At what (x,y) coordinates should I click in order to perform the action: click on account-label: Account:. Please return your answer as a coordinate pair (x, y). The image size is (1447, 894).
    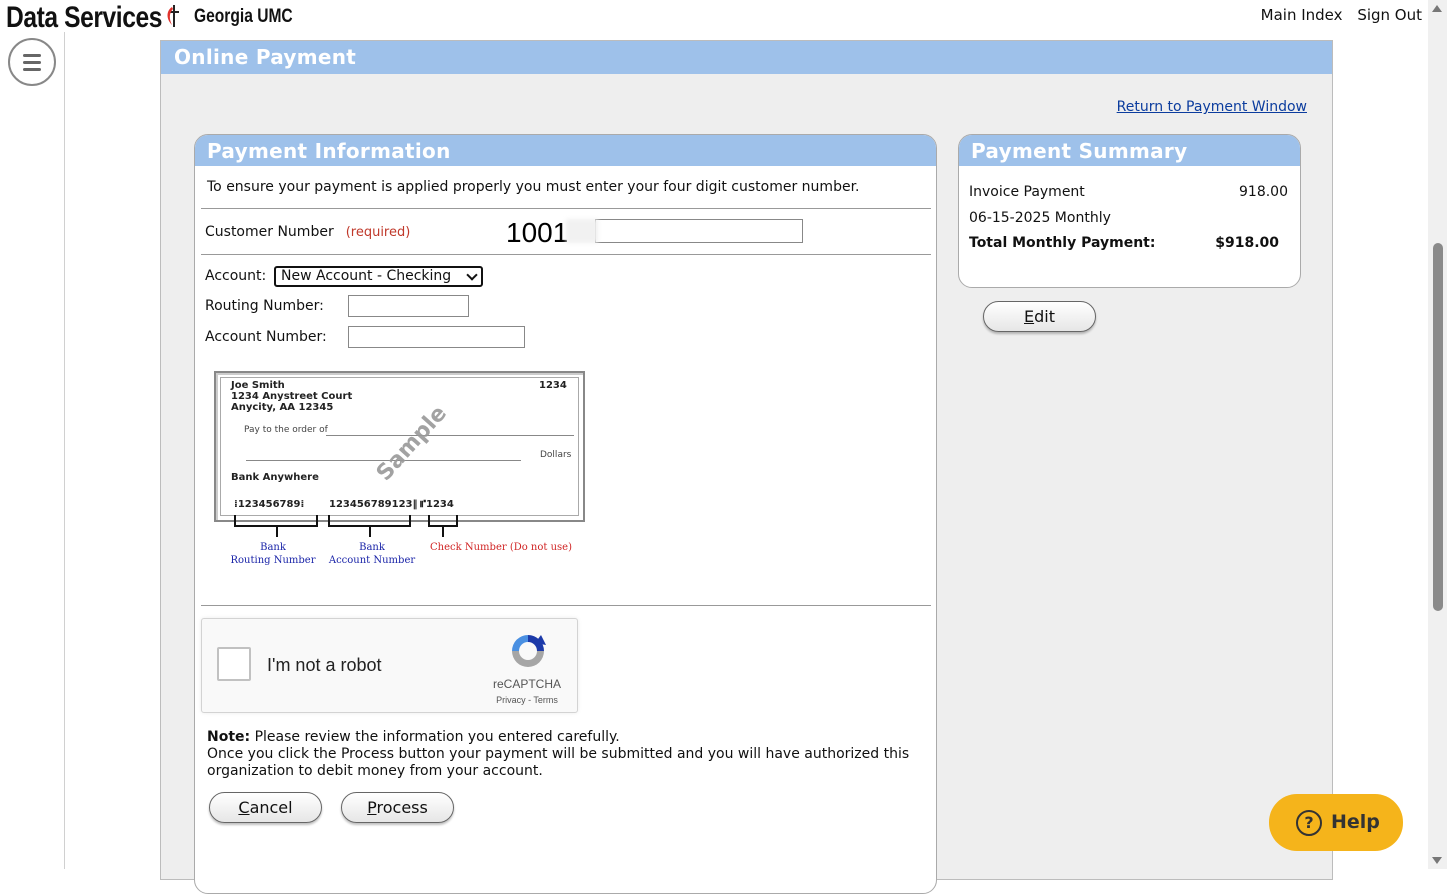
    Looking at the image, I should click on (236, 276).